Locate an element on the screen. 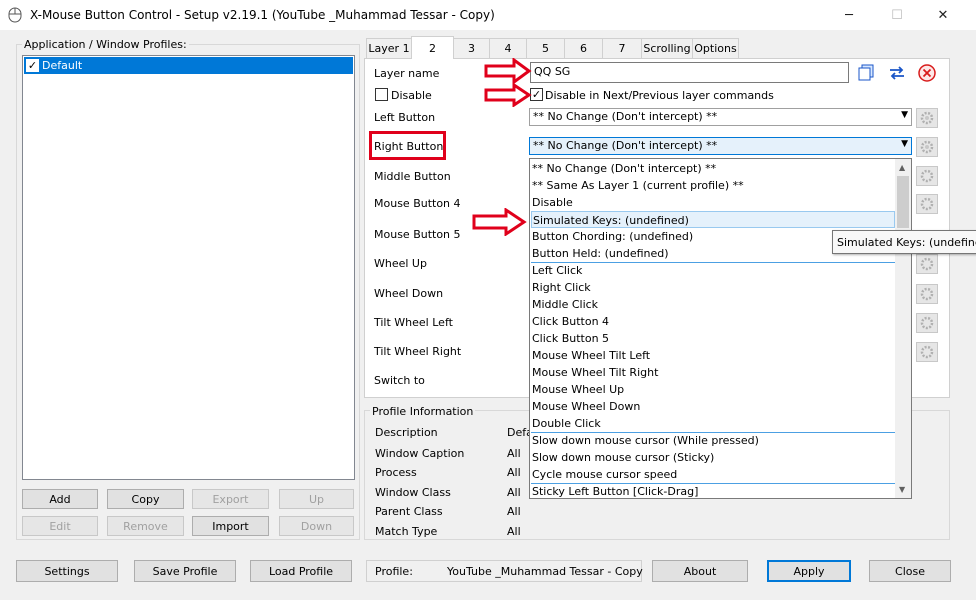 Image resolution: width=976 pixels, height=600 pixels. add-profile-button: Add is located at coordinates (60, 499).